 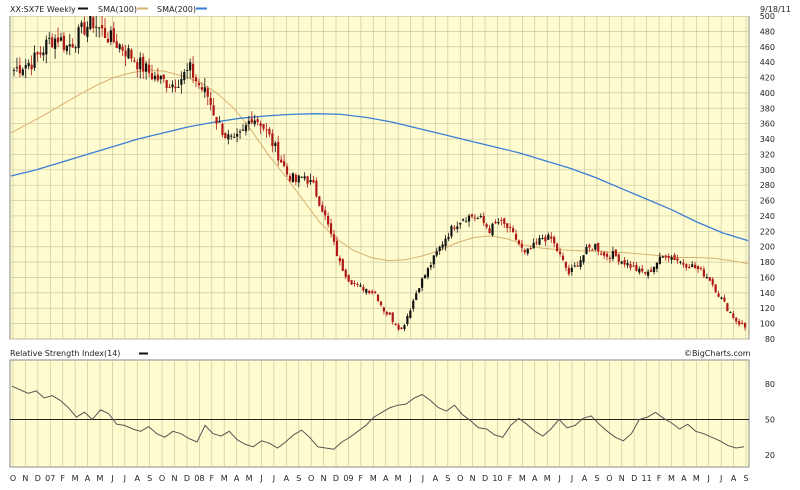 What do you see at coordinates (767, 154) in the screenshot?
I see `y-tick-label: 320` at bounding box center [767, 154].